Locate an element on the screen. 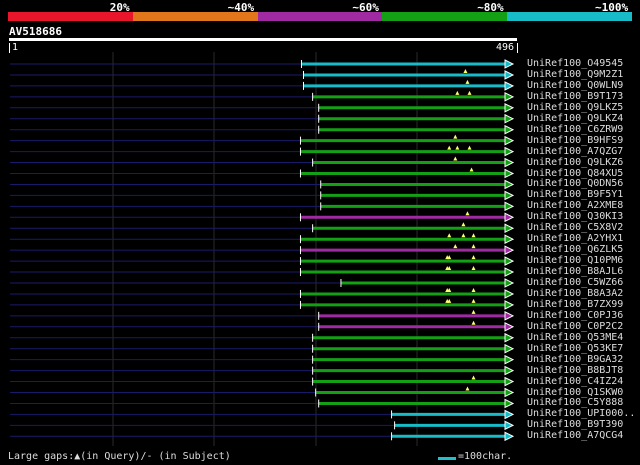 This screenshot has width=640, height=465. hit-label: UniRef100_A2YHX1 is located at coordinates (575, 239).